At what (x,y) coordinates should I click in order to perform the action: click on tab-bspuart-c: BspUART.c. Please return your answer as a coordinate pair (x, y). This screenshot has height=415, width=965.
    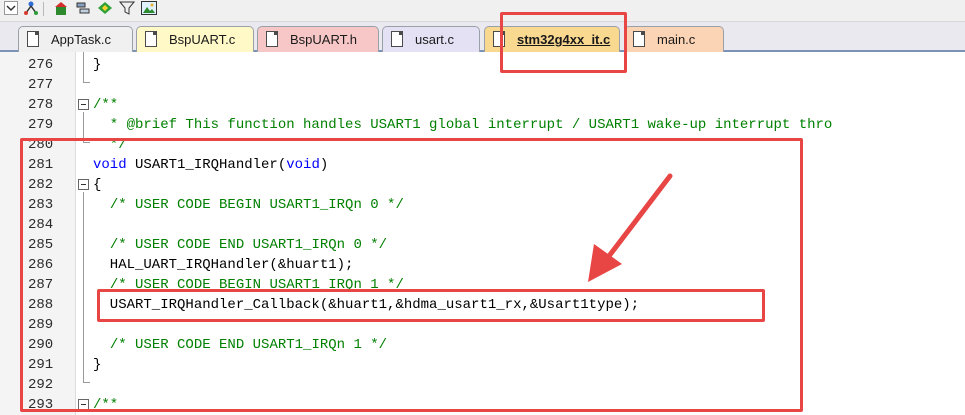
    Looking at the image, I should click on (195, 39).